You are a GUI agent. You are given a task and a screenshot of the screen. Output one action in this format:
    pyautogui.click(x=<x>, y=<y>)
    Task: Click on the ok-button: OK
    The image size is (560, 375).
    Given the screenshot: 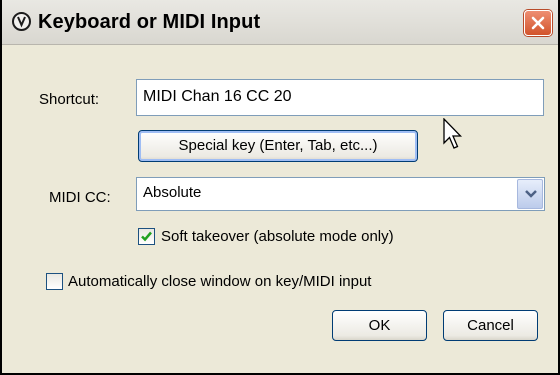 What is the action you would take?
    pyautogui.click(x=379, y=325)
    